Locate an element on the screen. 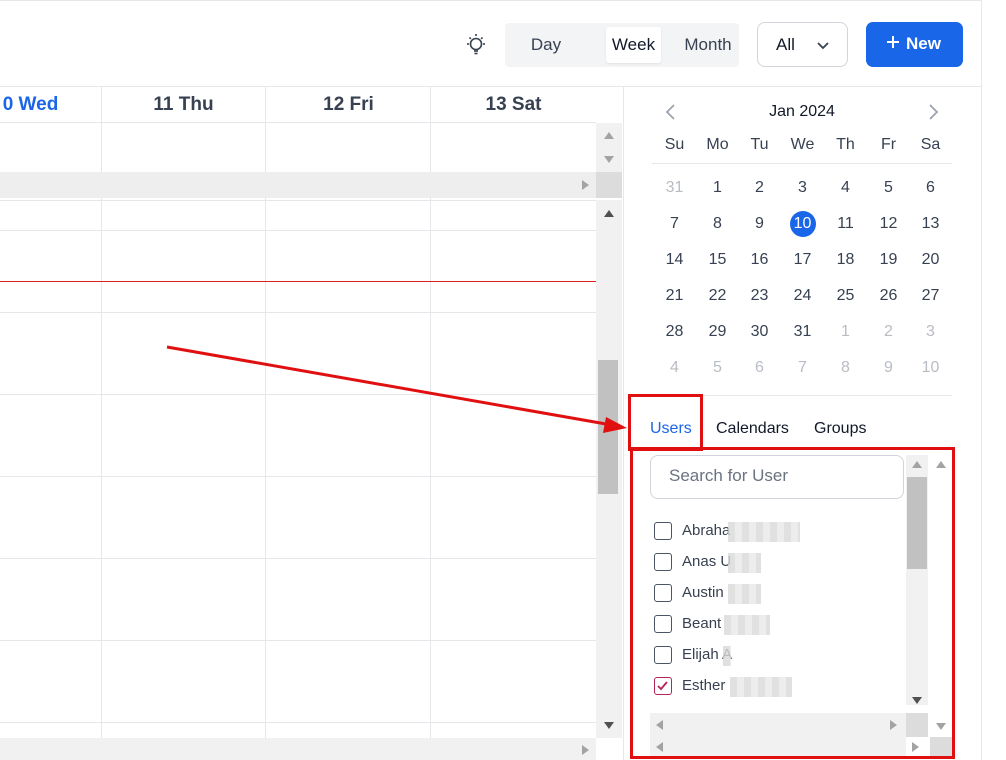 The height and width of the screenshot is (760, 1006). view-day-button: Day is located at coordinates (546, 45).